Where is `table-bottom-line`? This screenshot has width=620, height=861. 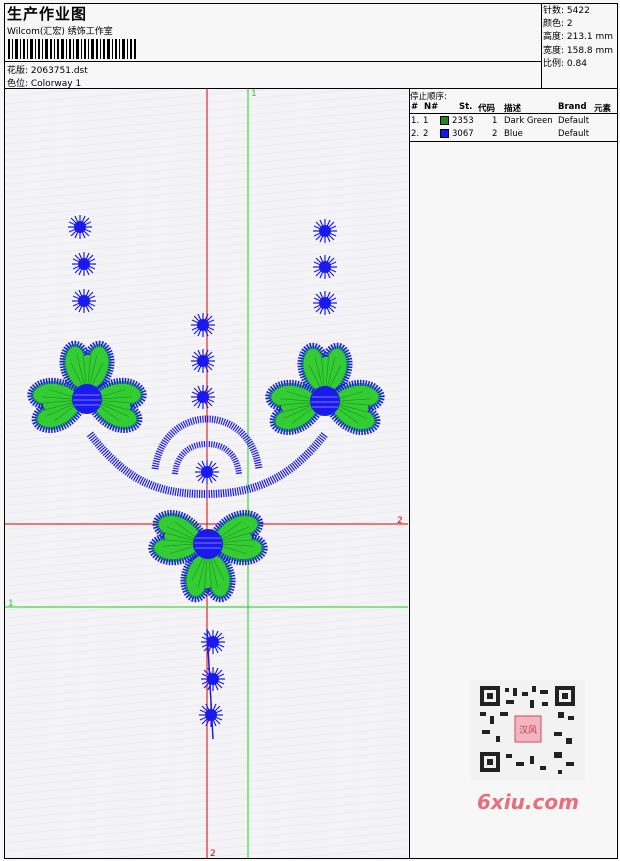
table-bottom-line is located at coordinates (514, 141).